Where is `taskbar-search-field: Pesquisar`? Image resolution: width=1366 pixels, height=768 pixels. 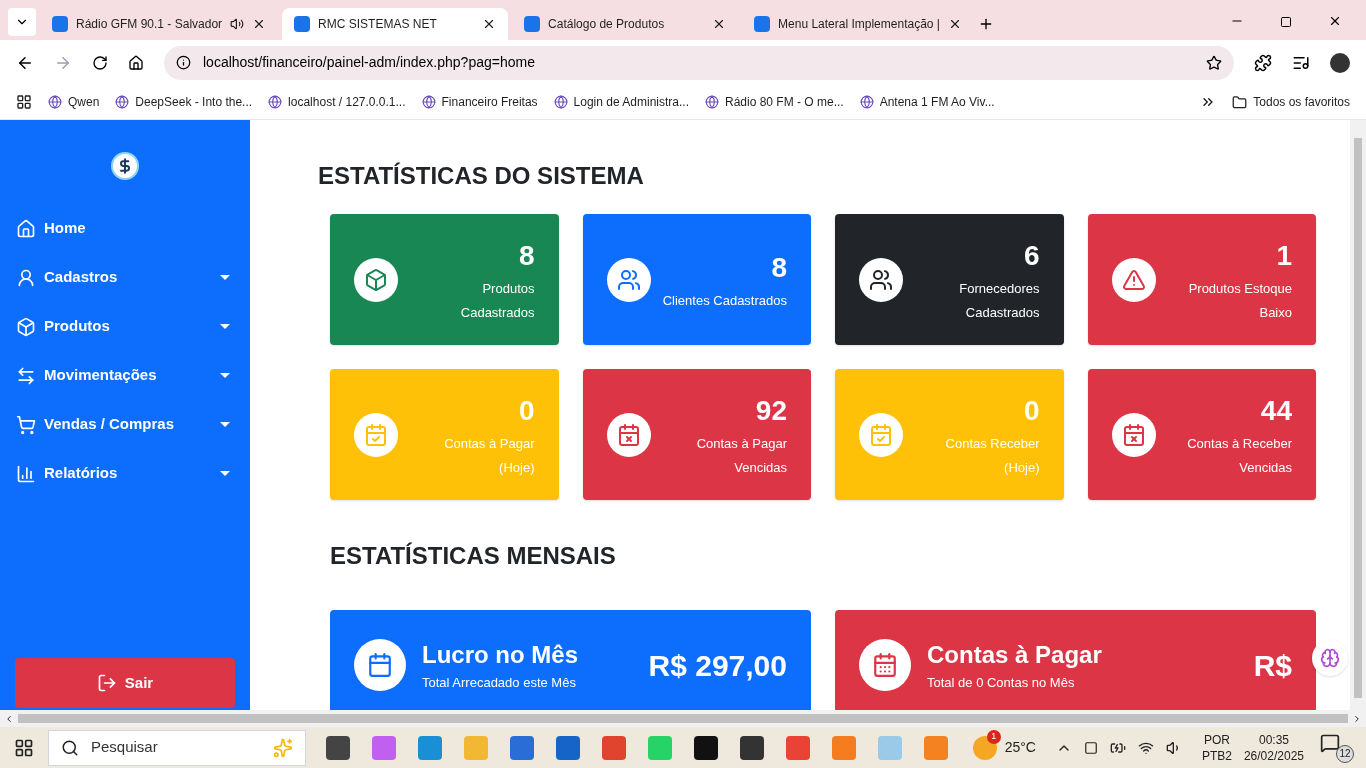
taskbar-search-field: Pesquisar is located at coordinates (177, 747).